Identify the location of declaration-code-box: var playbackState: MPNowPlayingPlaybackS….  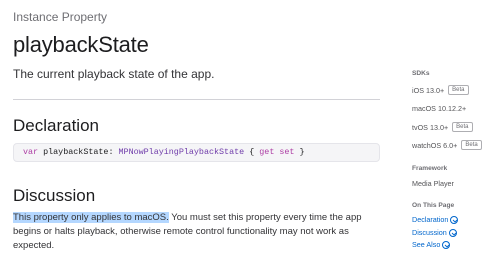
(196, 152).